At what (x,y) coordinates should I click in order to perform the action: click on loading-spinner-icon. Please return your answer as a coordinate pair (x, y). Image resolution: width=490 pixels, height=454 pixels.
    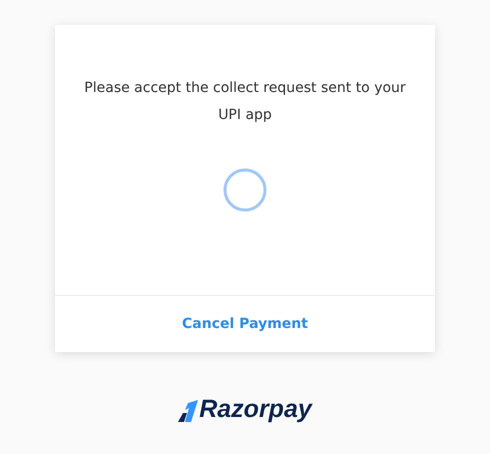
    Looking at the image, I should click on (245, 190).